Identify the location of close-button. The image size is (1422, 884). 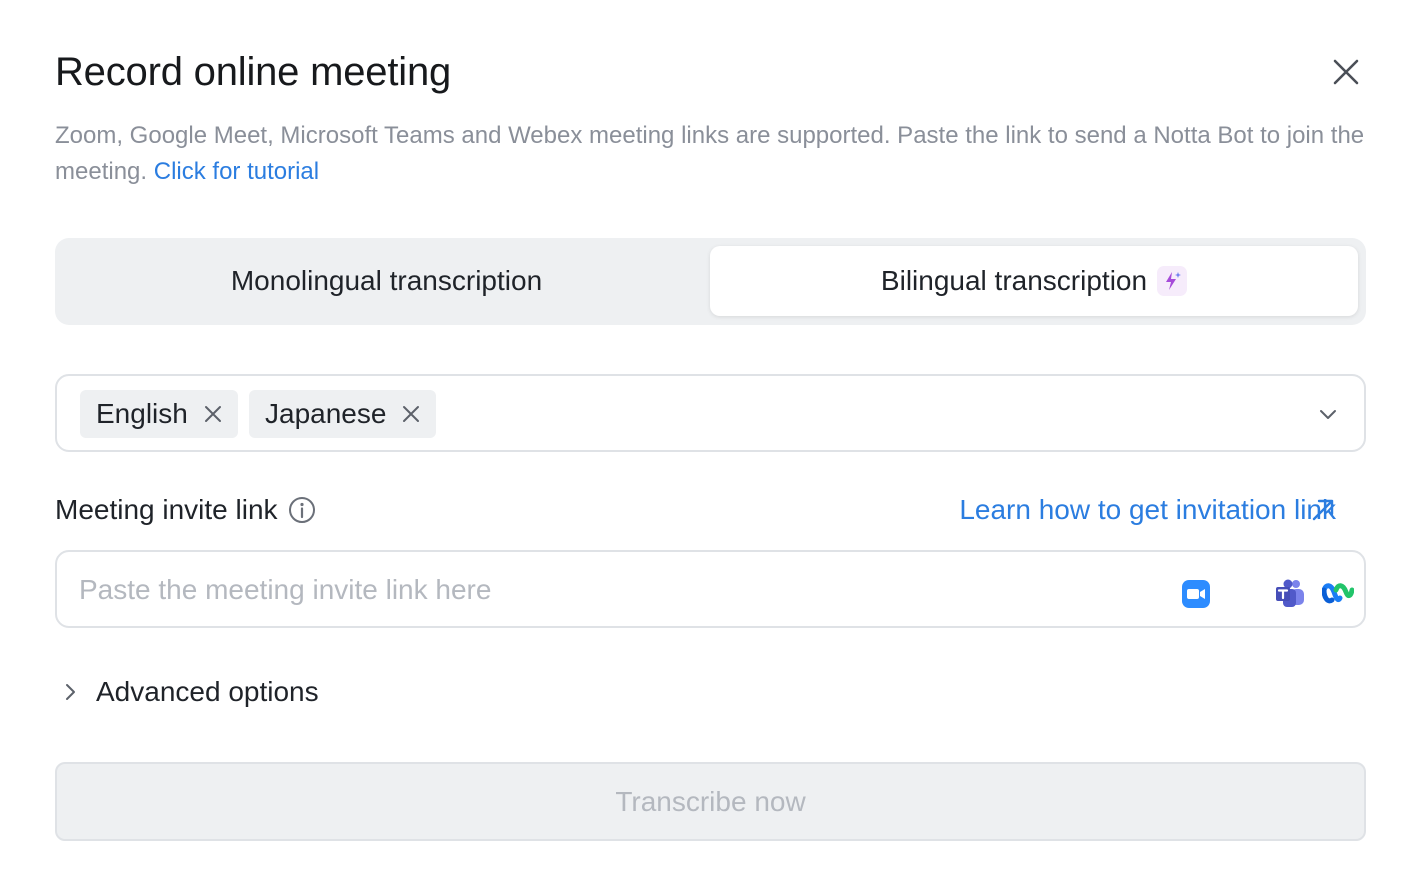
(1346, 72).